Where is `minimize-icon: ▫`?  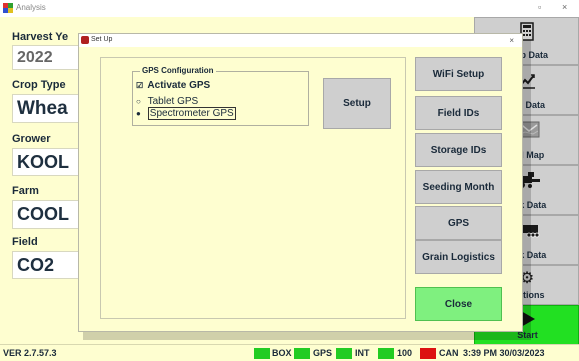 minimize-icon: ▫ is located at coordinates (539, 7).